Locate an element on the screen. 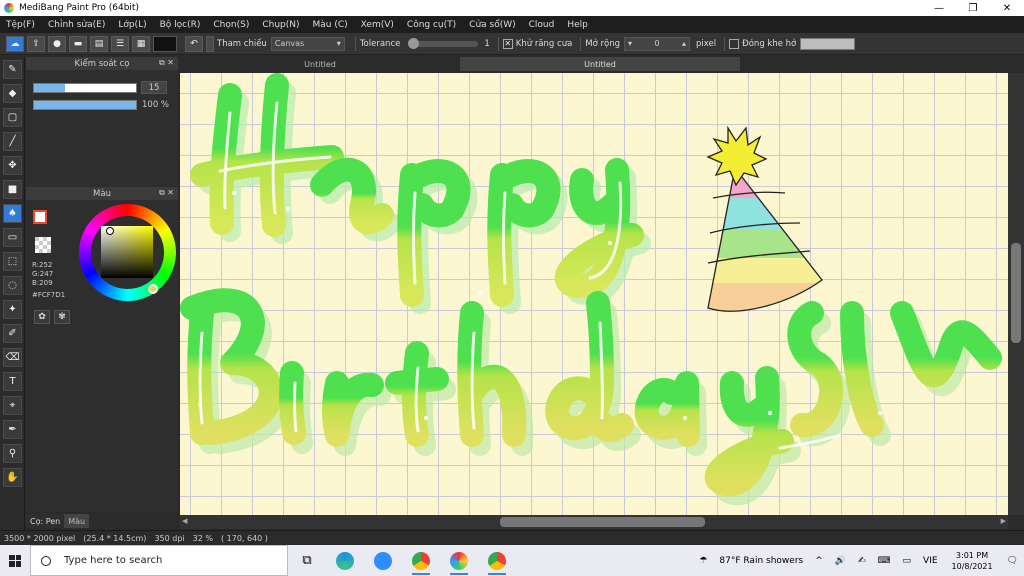 The image size is (1024, 576). horizontal-scrollbar: ◀ ▶ is located at coordinates (594, 522).